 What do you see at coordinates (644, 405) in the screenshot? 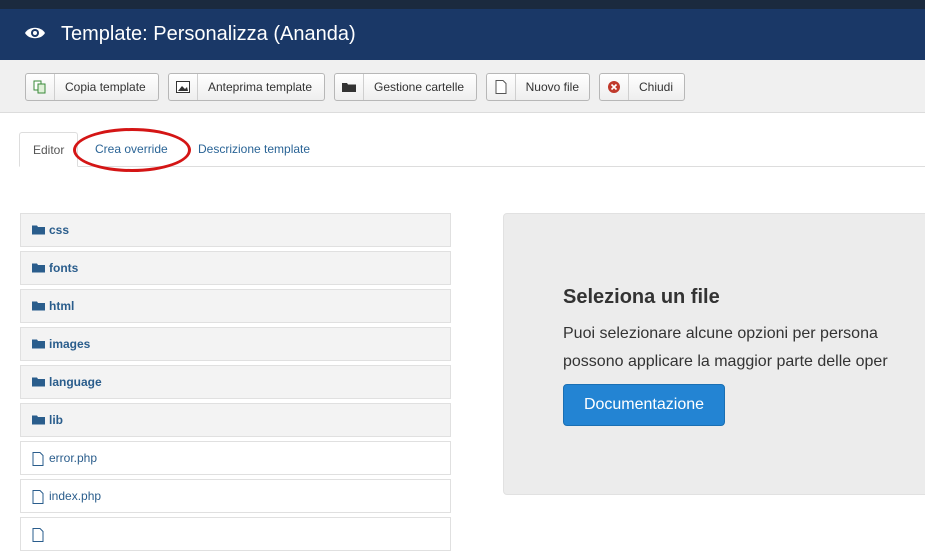
I see `documentation-button: Documentazione` at bounding box center [644, 405].